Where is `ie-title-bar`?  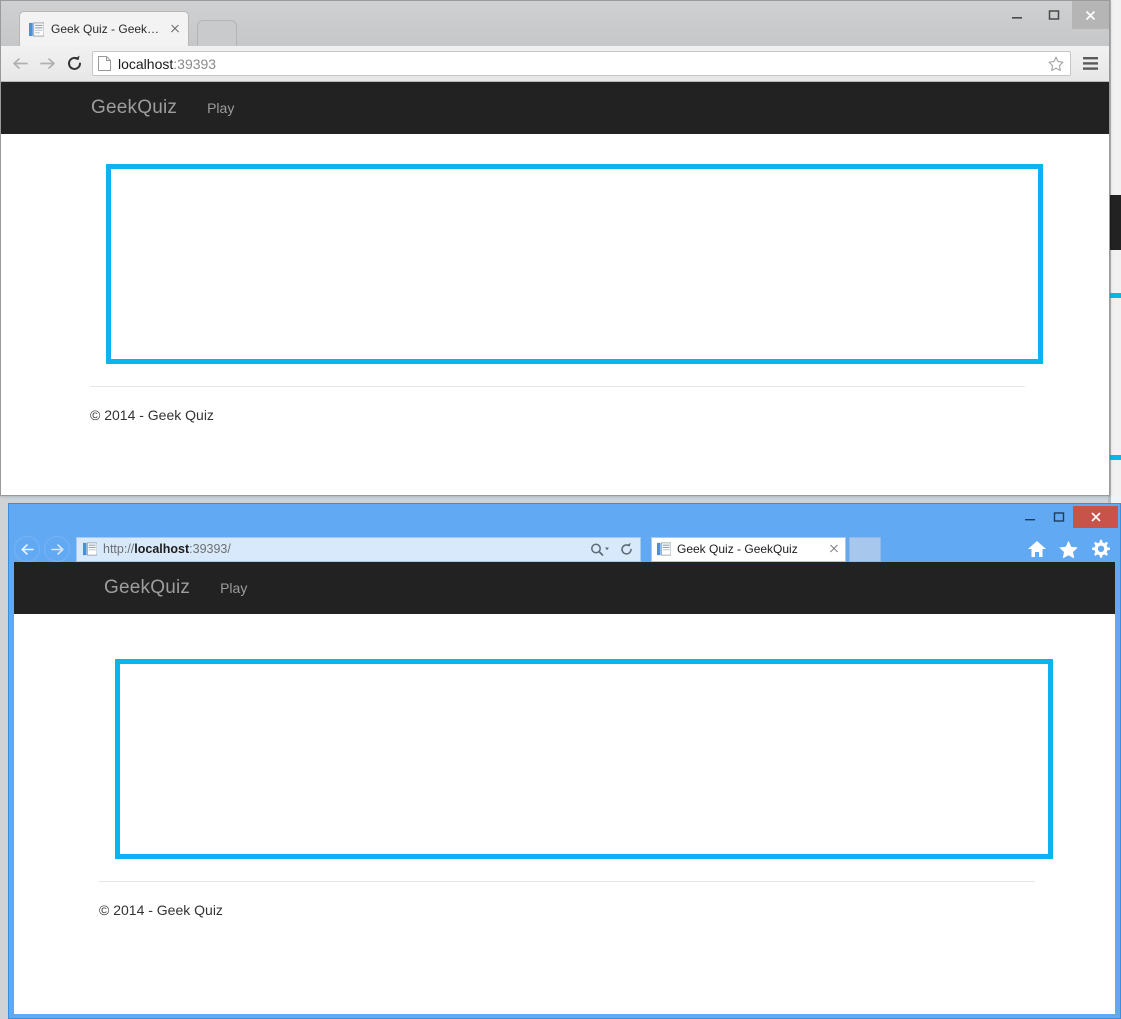
ie-title-bar is located at coordinates (564, 519).